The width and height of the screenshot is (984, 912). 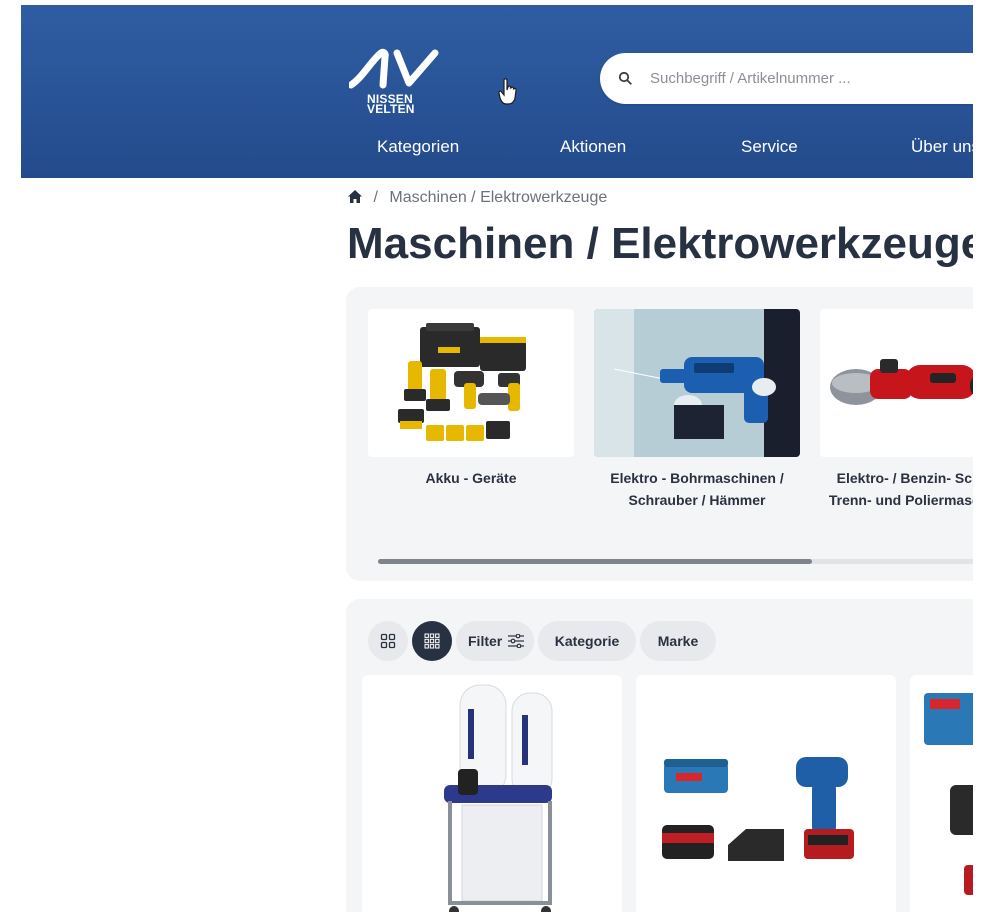 I want to click on grid-3-icon, so click(x=432, y=641).